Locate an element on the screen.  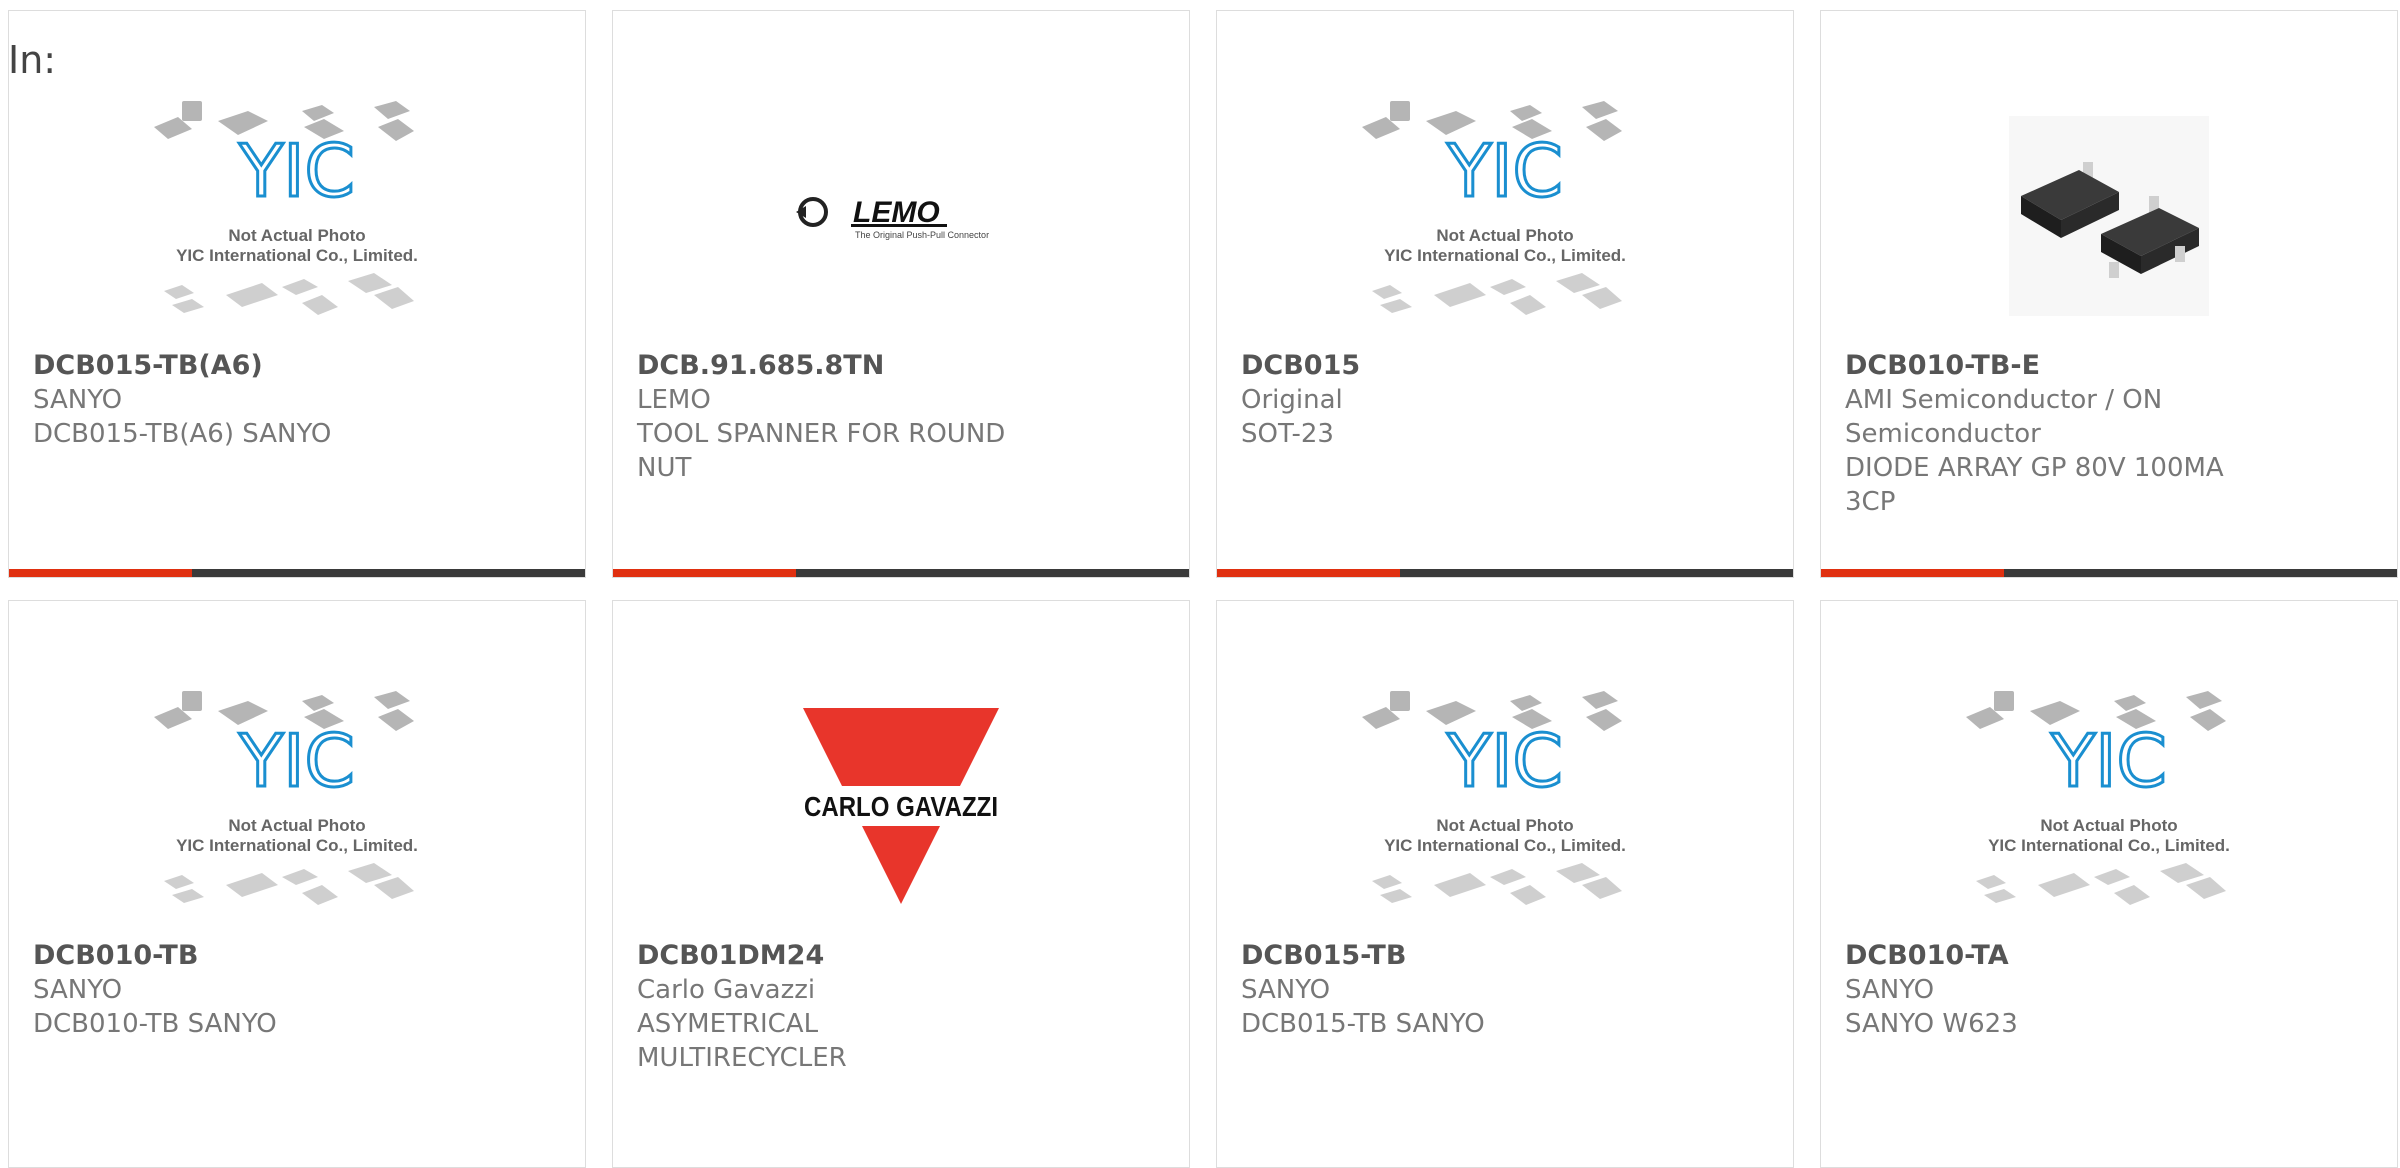
product-info: DCB010-TA SANYO SANYO W623 is located at coordinates (2109, 990).